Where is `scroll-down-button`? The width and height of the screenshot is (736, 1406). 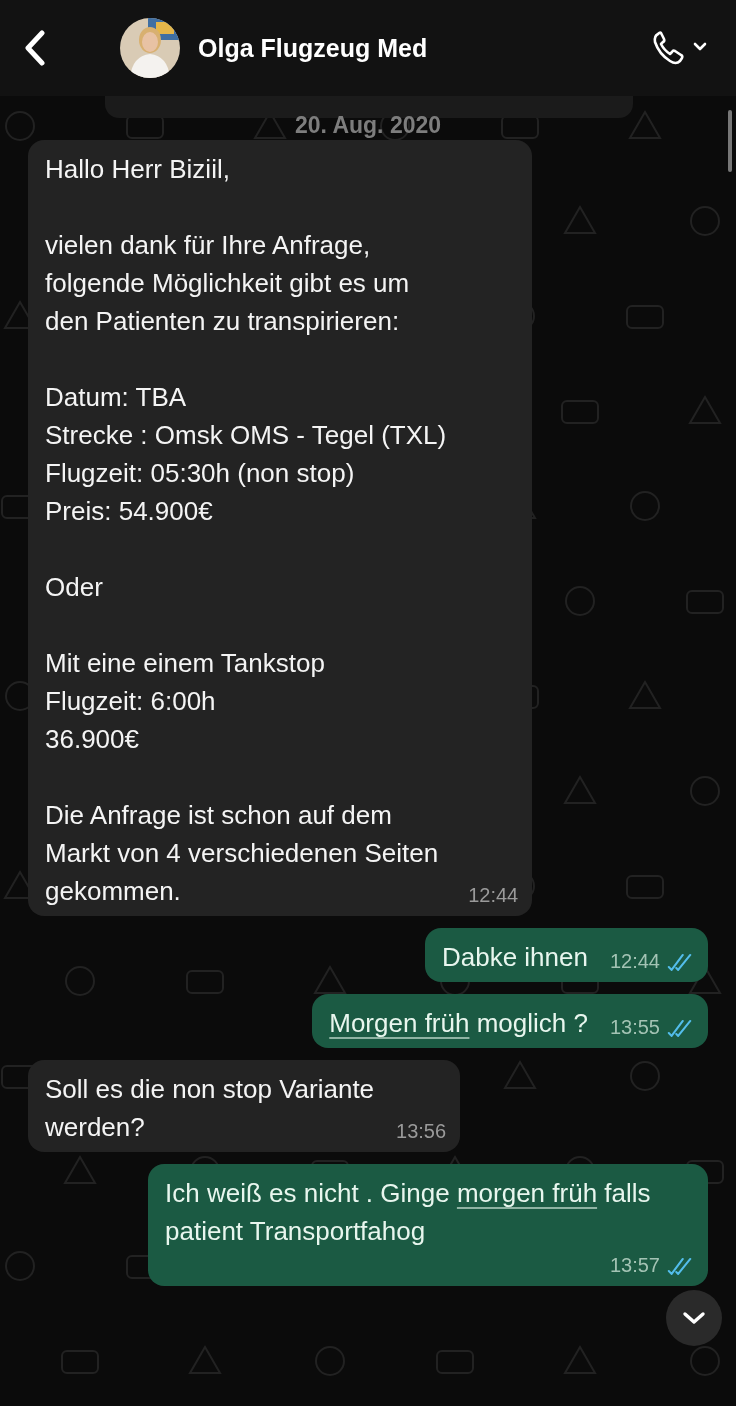 scroll-down-button is located at coordinates (694, 1318).